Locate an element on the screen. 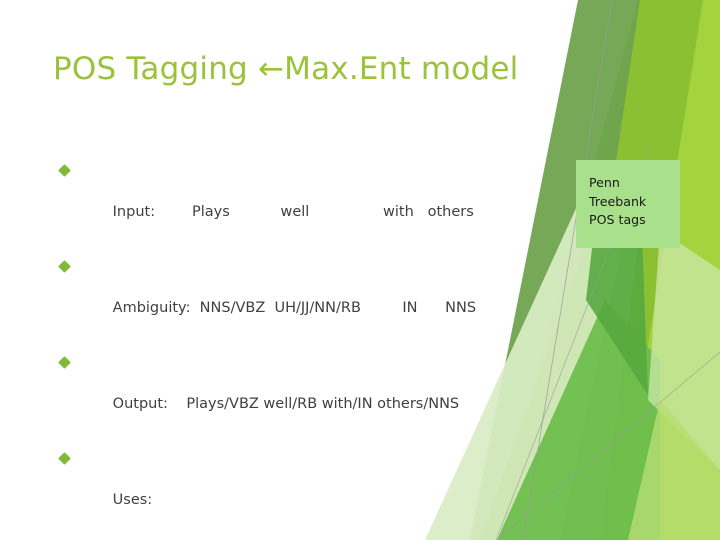 The width and height of the screenshot is (720, 540). wedge-light-overlay is located at coordinates (684, 350).